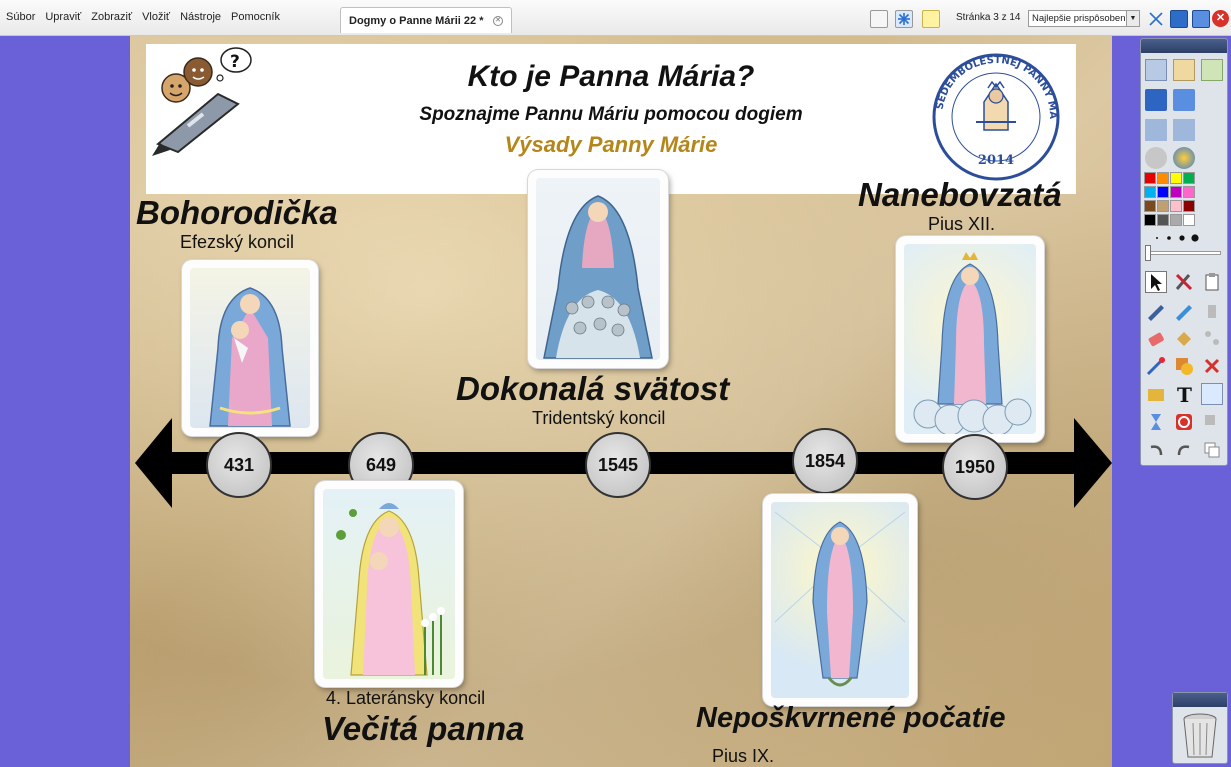  Describe the element at coordinates (1156, 19) in the screenshot. I see `fullscreen-icon` at that location.